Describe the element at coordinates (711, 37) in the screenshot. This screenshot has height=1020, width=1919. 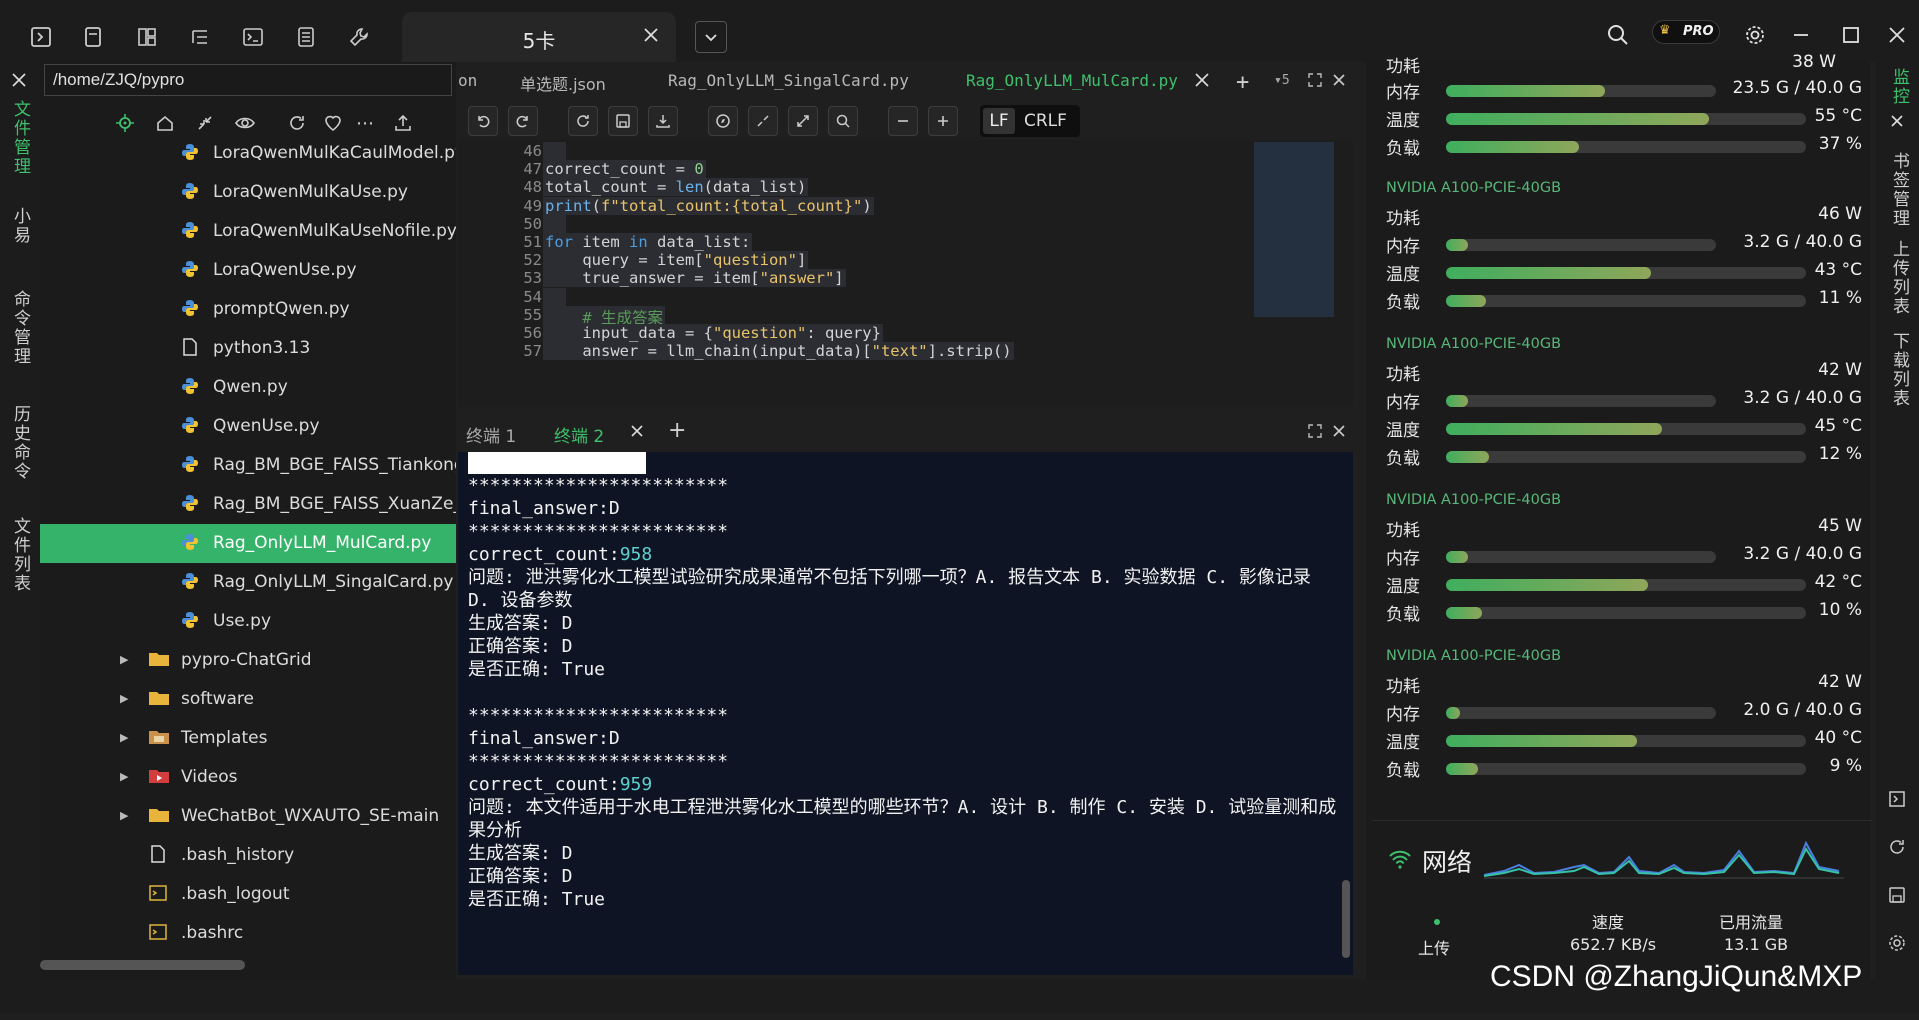
I see `tab-dropdown-button` at that location.